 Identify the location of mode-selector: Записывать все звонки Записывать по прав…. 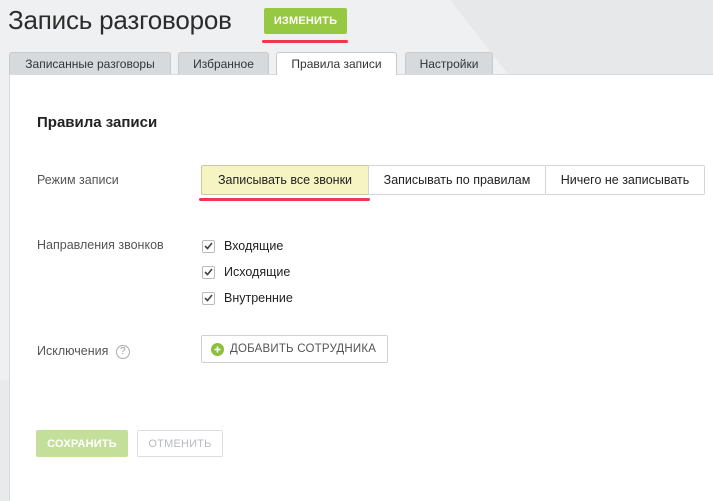
(453, 180).